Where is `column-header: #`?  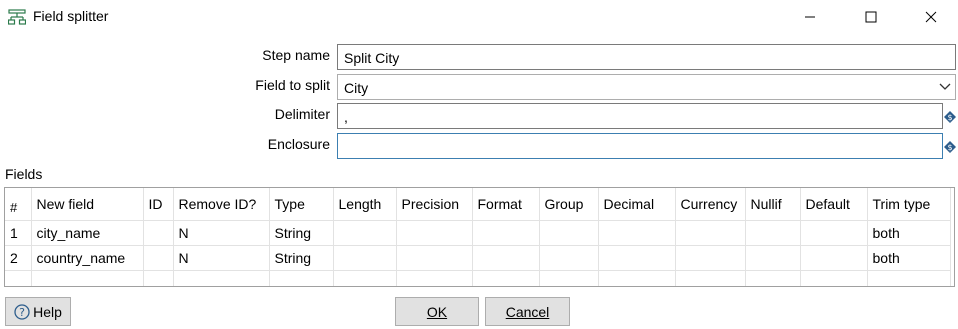
column-header: # is located at coordinates (18, 204).